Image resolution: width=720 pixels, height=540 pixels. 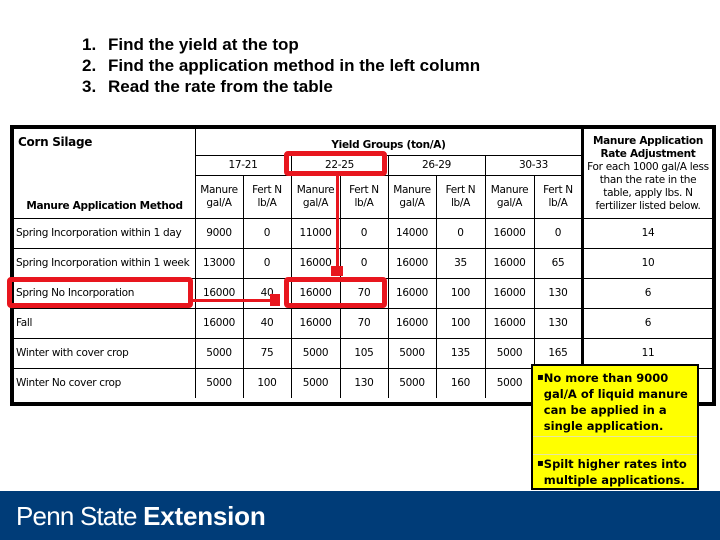 I want to click on crop-title: Corn Silage, so click(x=55, y=141).